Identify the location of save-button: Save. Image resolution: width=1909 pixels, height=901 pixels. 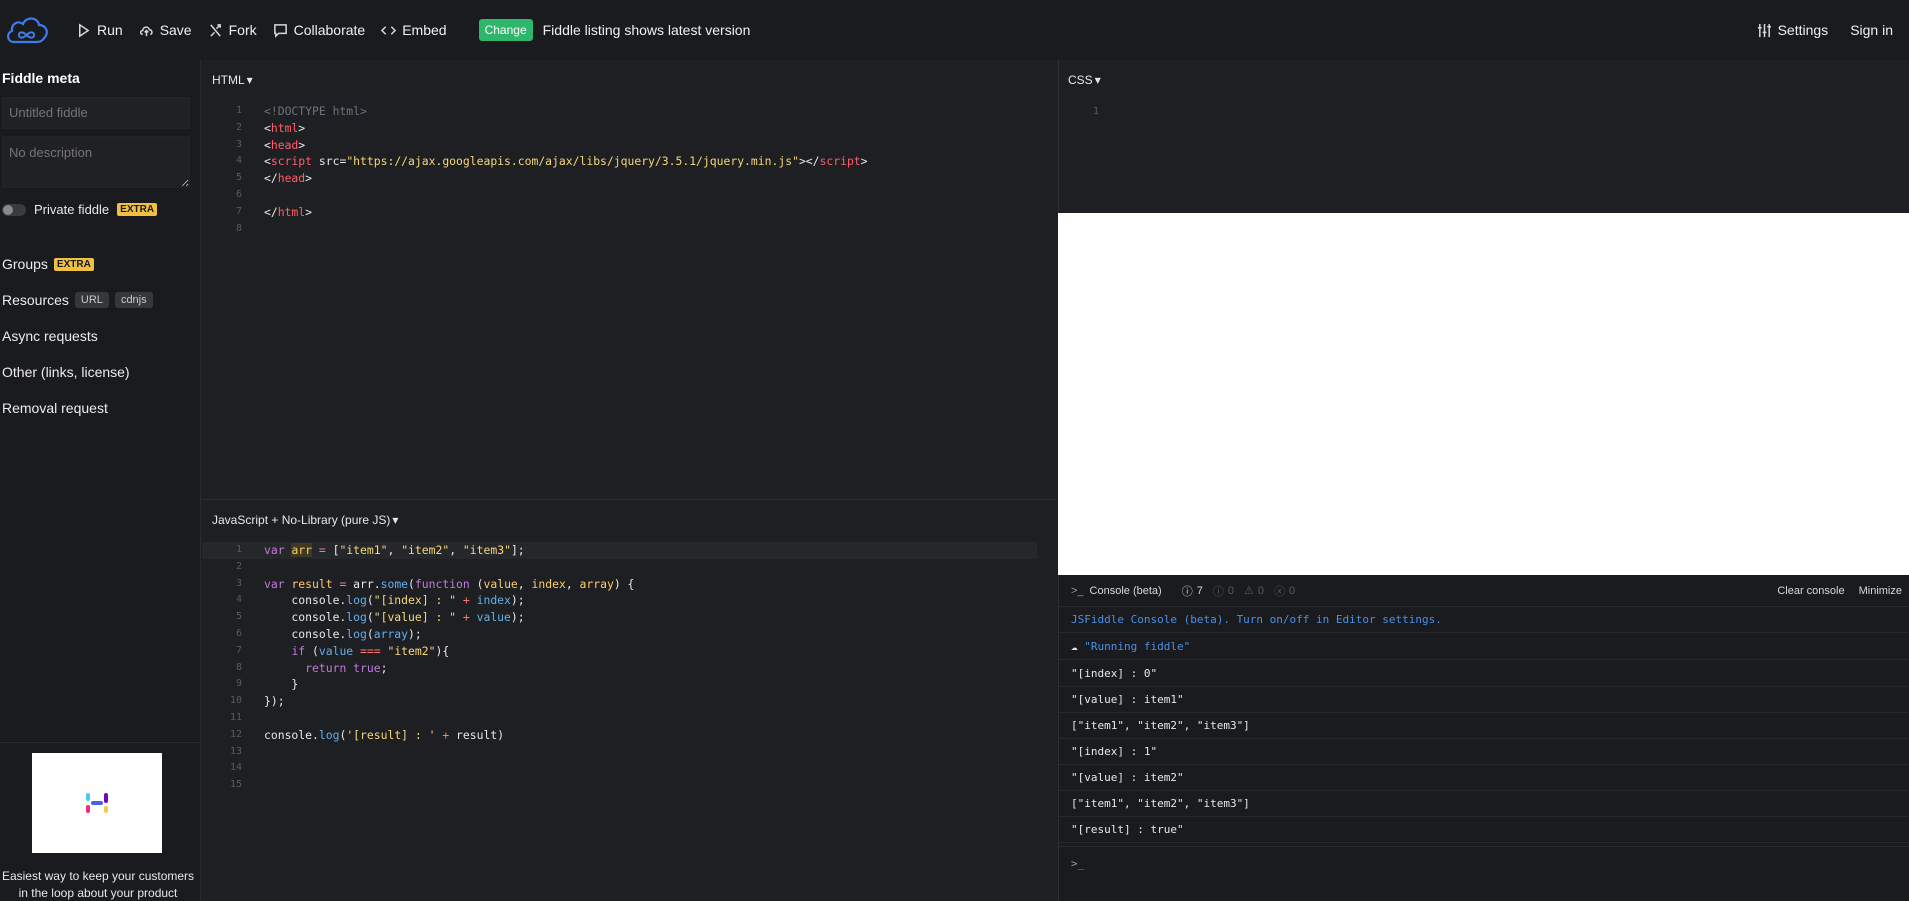
(165, 30).